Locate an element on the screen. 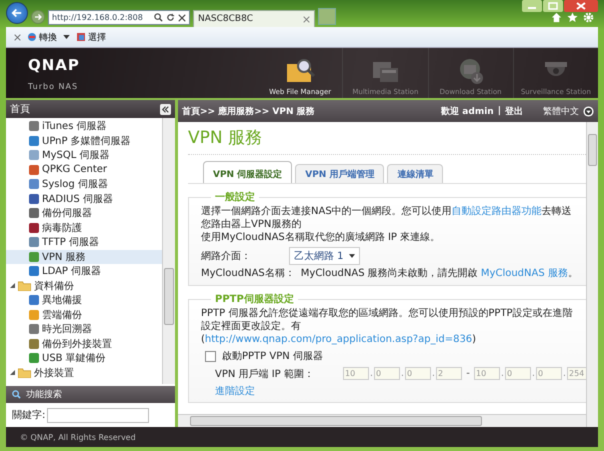 This screenshot has width=604, height=451. tab: VPN 用戶端管理 is located at coordinates (339, 173).